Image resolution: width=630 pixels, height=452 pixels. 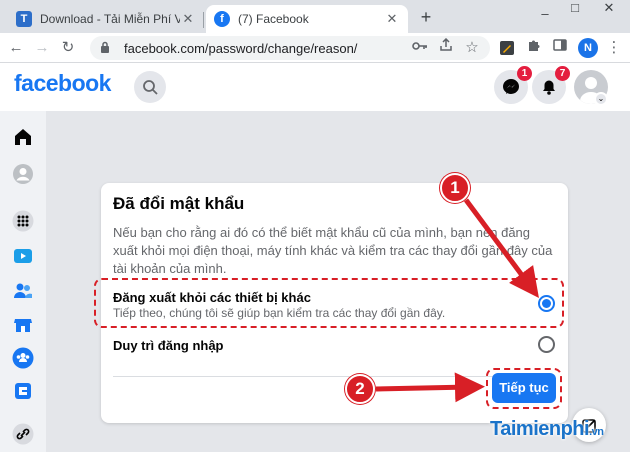 What do you see at coordinates (551, 85) in the screenshot?
I see `notifications-button: 7` at bounding box center [551, 85].